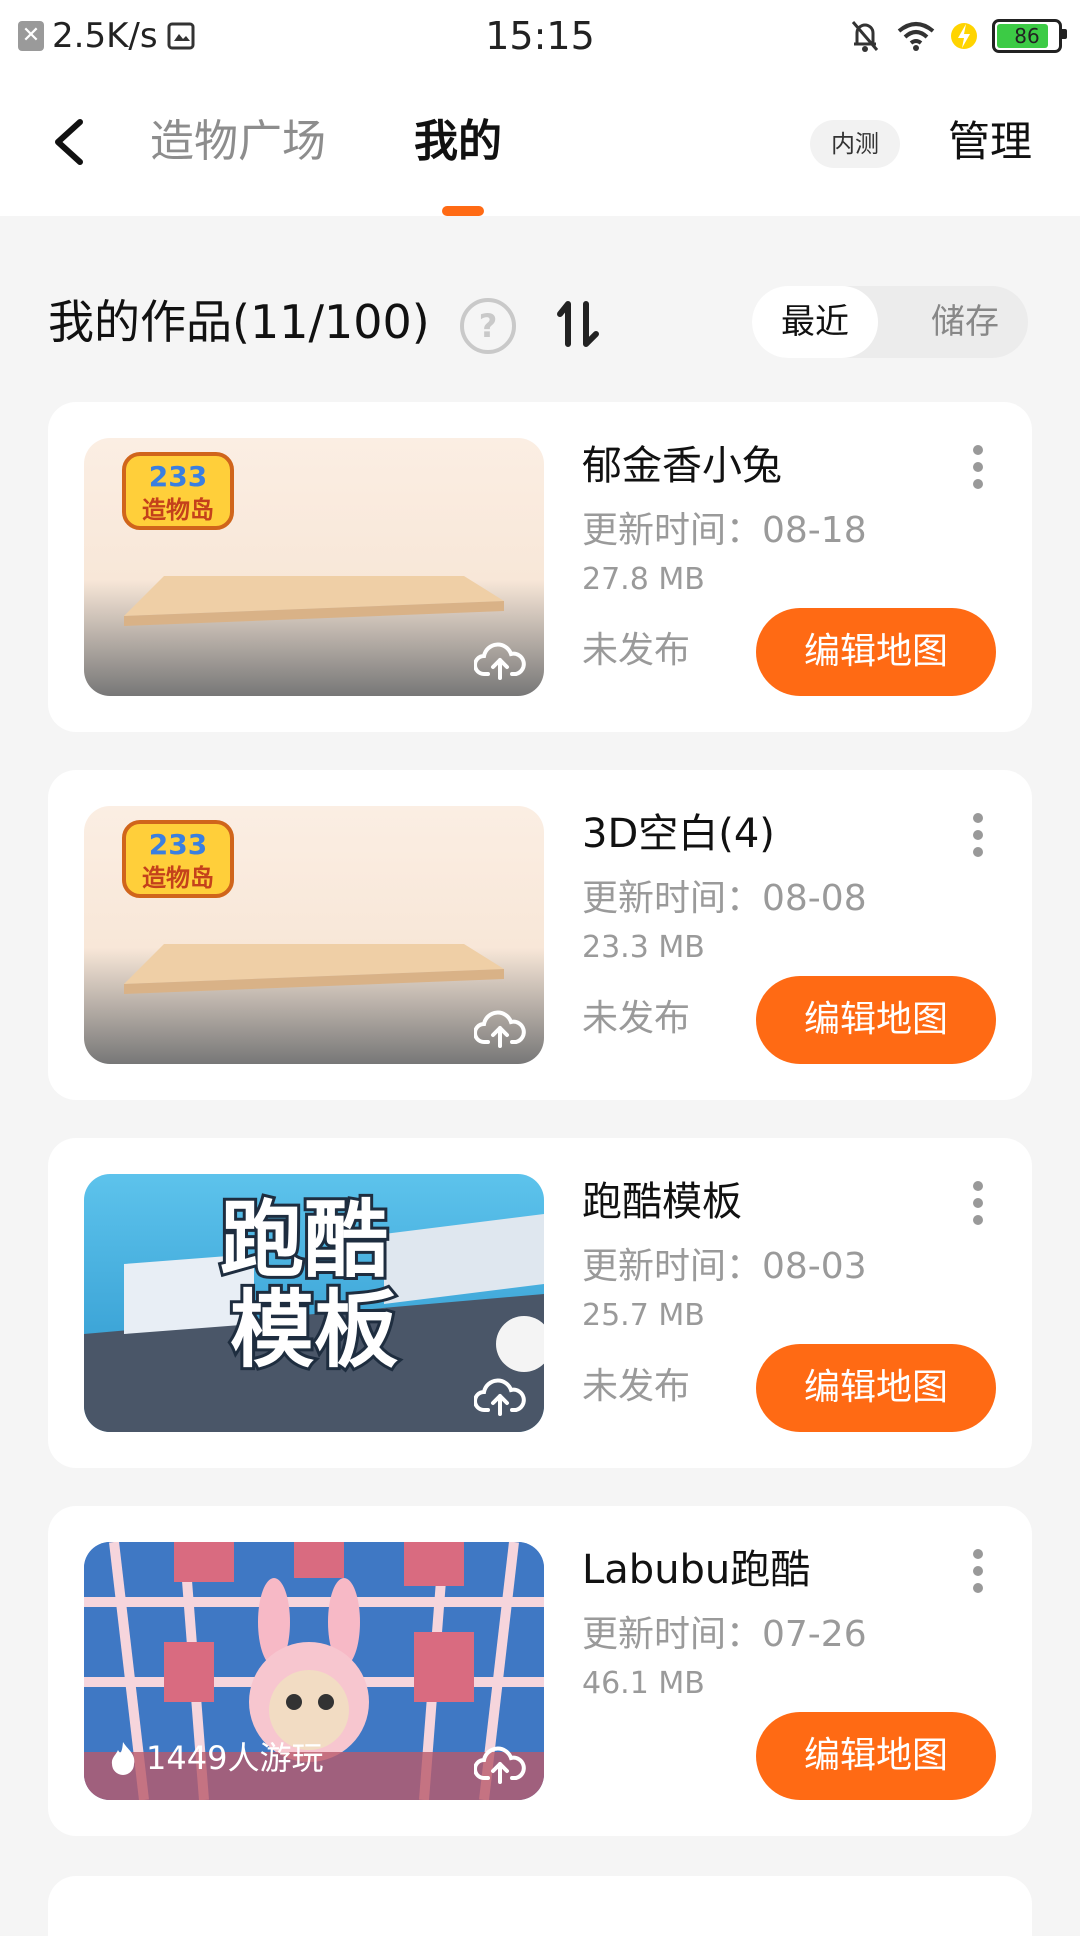 The height and width of the screenshot is (1936, 1080). What do you see at coordinates (724, 530) in the screenshot?
I see `work-updated: 更新时间：08-18` at bounding box center [724, 530].